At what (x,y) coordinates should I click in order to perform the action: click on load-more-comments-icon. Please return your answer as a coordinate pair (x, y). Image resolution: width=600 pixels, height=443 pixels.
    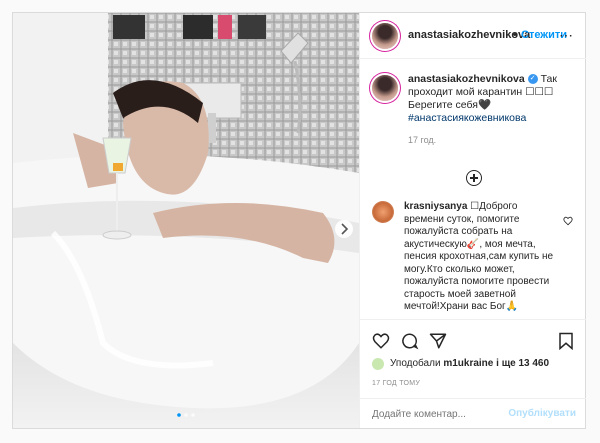
    Looking at the image, I should click on (474, 178).